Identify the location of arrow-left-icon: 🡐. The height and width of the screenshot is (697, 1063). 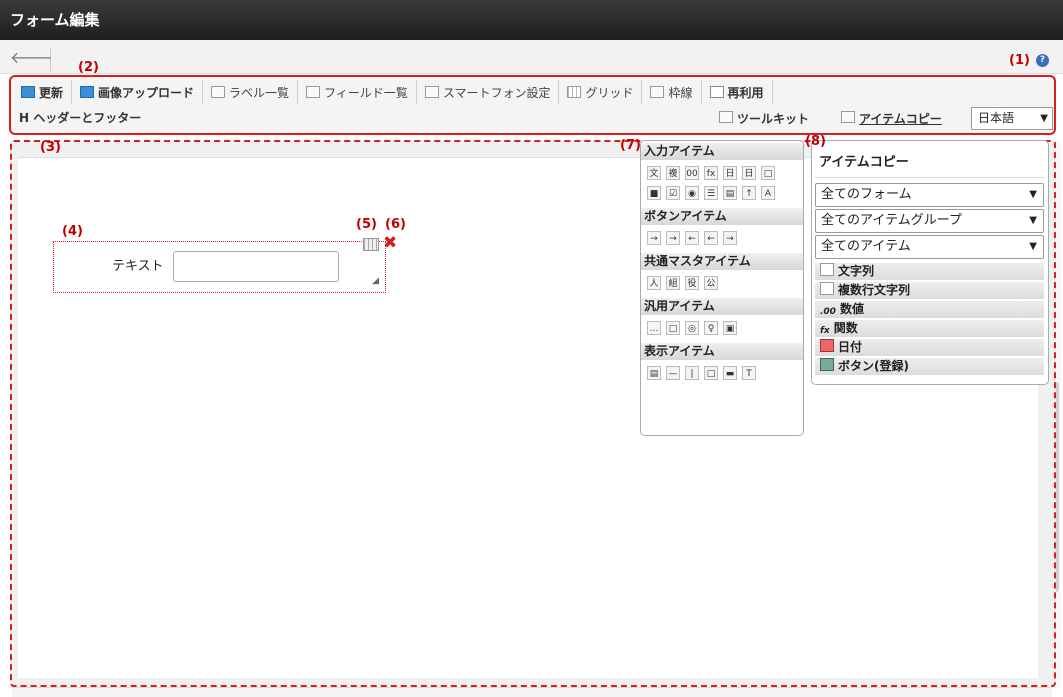
(31, 57).